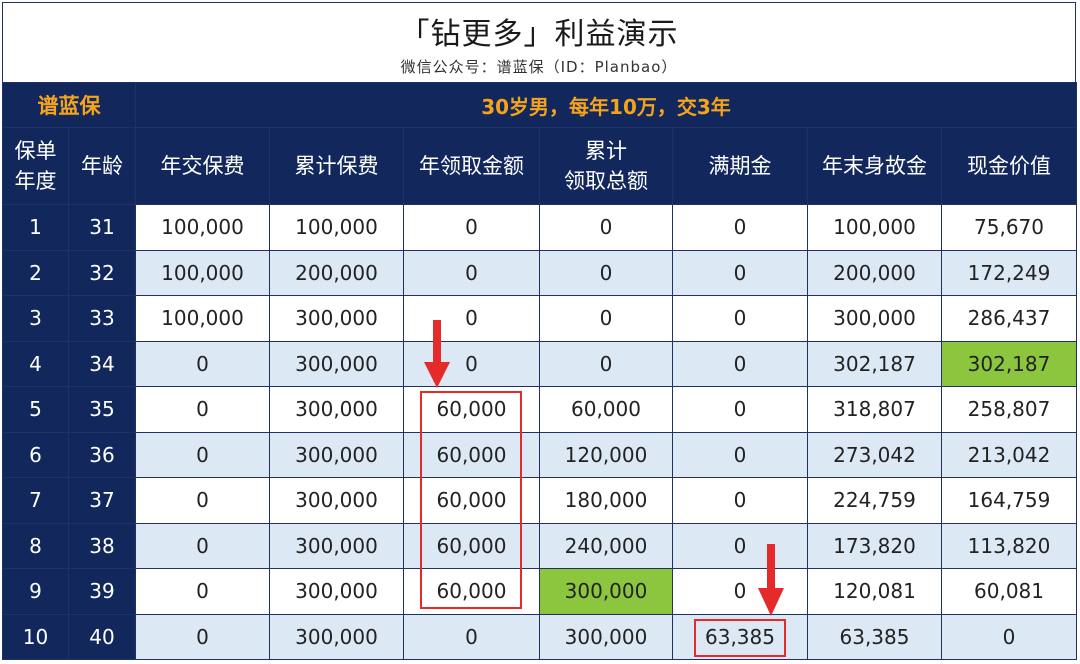 The image size is (1080, 664). What do you see at coordinates (606, 545) in the screenshot?
I see `cell-cumulative-payout: 240,000` at bounding box center [606, 545].